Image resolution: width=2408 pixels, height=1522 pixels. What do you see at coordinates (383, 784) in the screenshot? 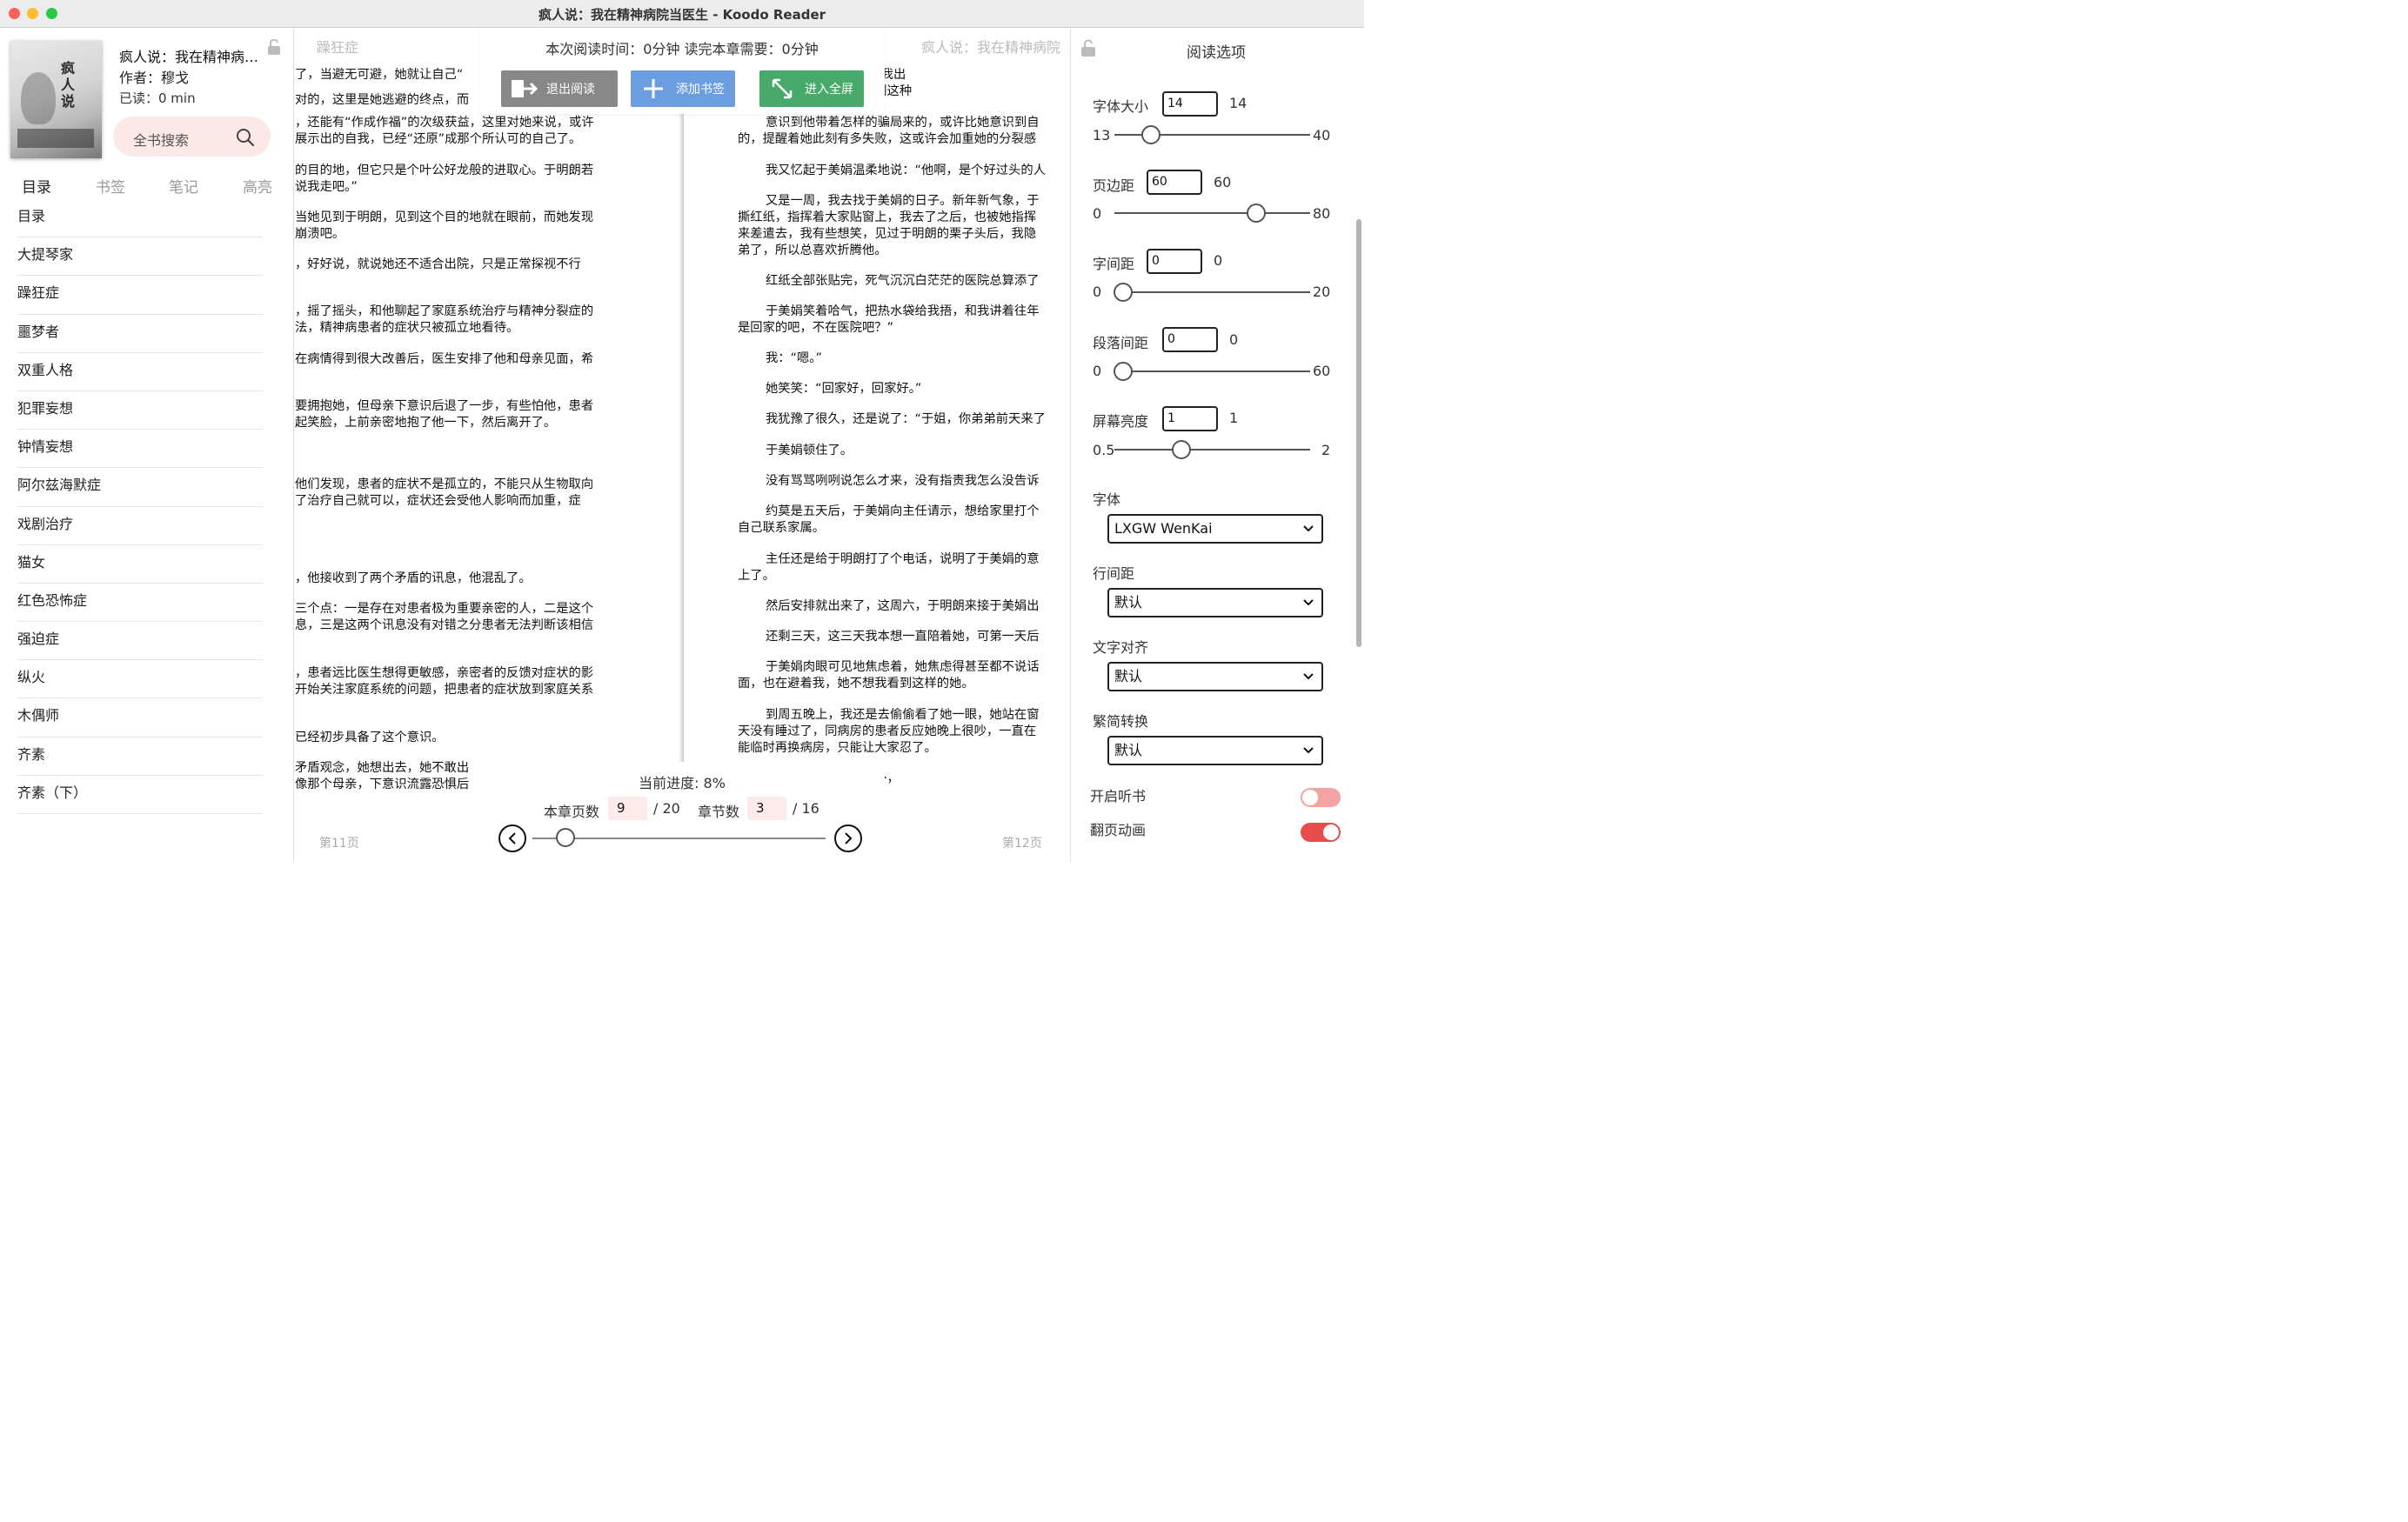
I see `page-text-line: 像那个母亲，下意识流露恐惧后` at bounding box center [383, 784].